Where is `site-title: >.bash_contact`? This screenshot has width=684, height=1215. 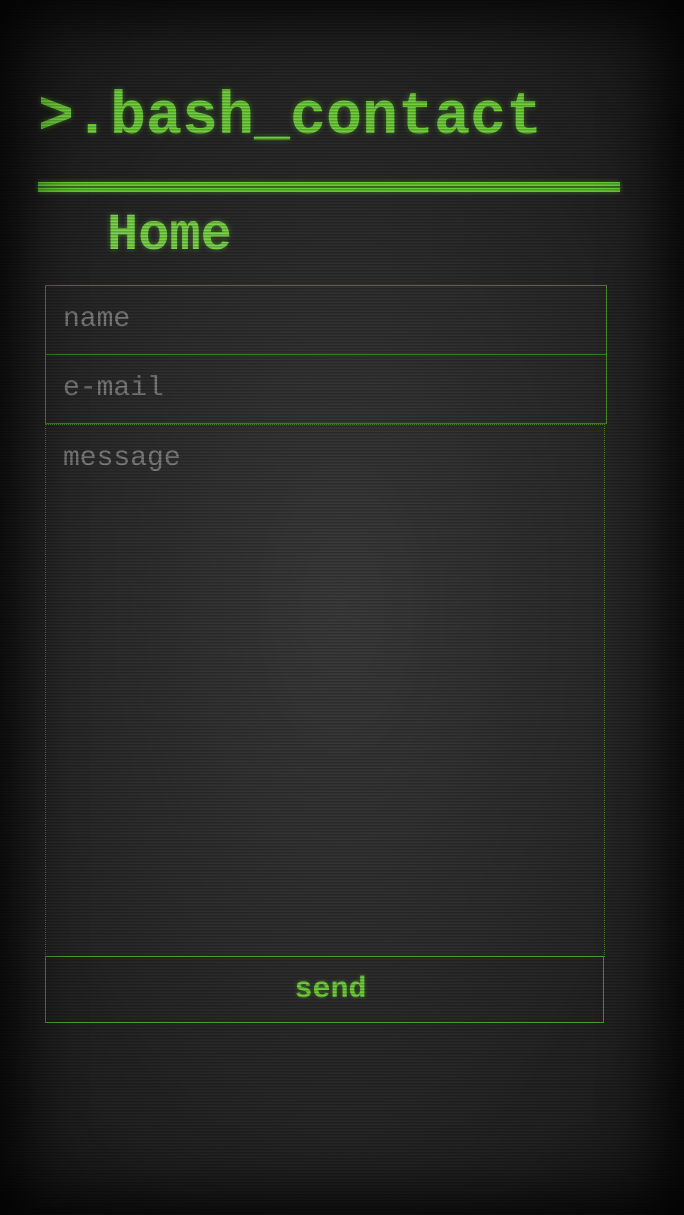
site-title: >.bash_contact is located at coordinates (290, 118).